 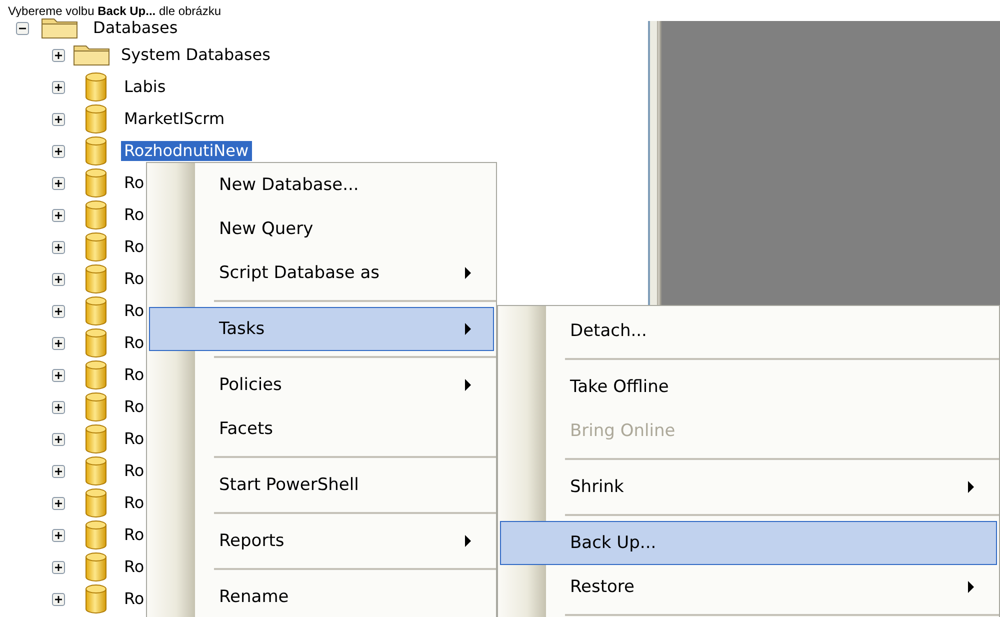 I want to click on tree-item: System Databases, so click(x=196, y=55).